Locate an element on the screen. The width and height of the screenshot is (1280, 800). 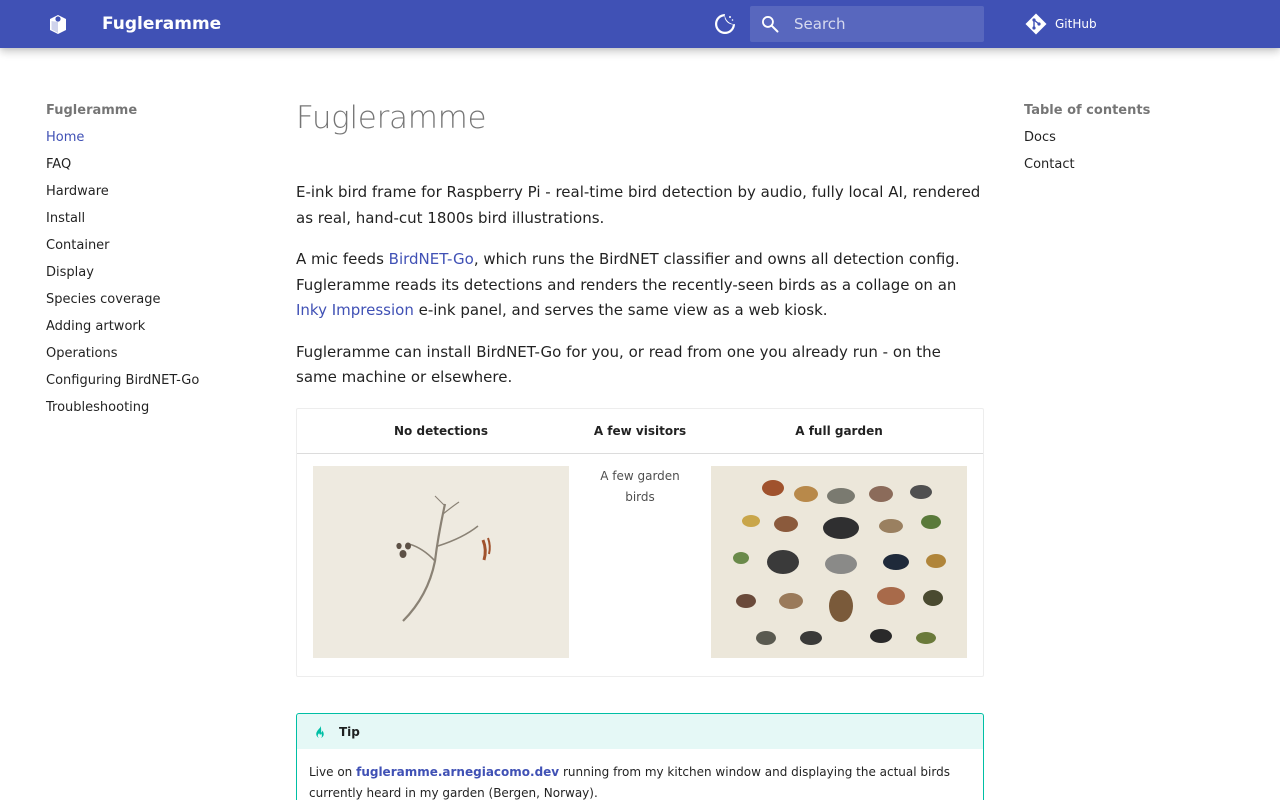
nav-item-configuring-birdnet-go: Configuring BirdNET-Go is located at coordinates (151, 383).